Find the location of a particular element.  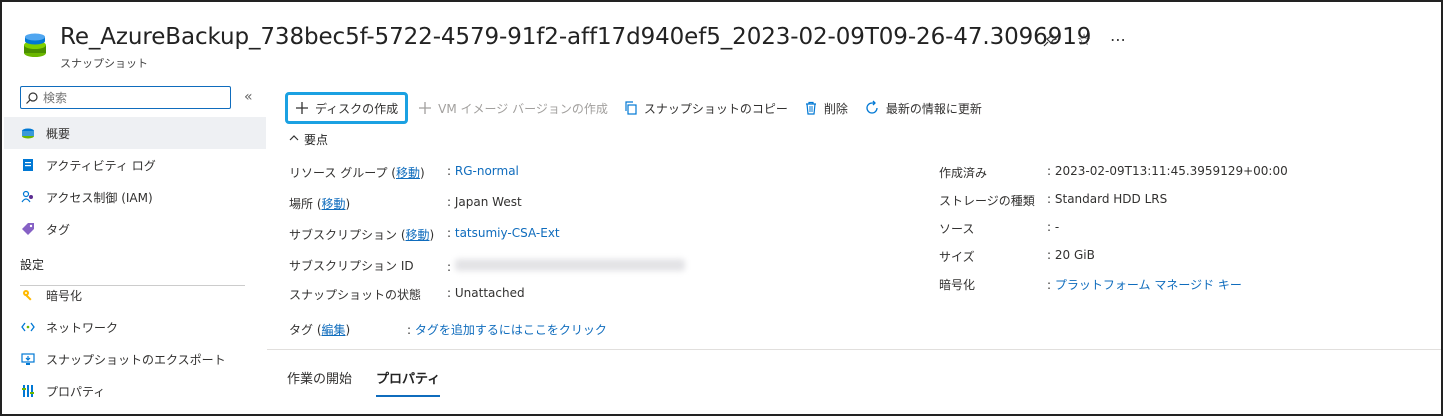

source-value: - is located at coordinates (1057, 227).